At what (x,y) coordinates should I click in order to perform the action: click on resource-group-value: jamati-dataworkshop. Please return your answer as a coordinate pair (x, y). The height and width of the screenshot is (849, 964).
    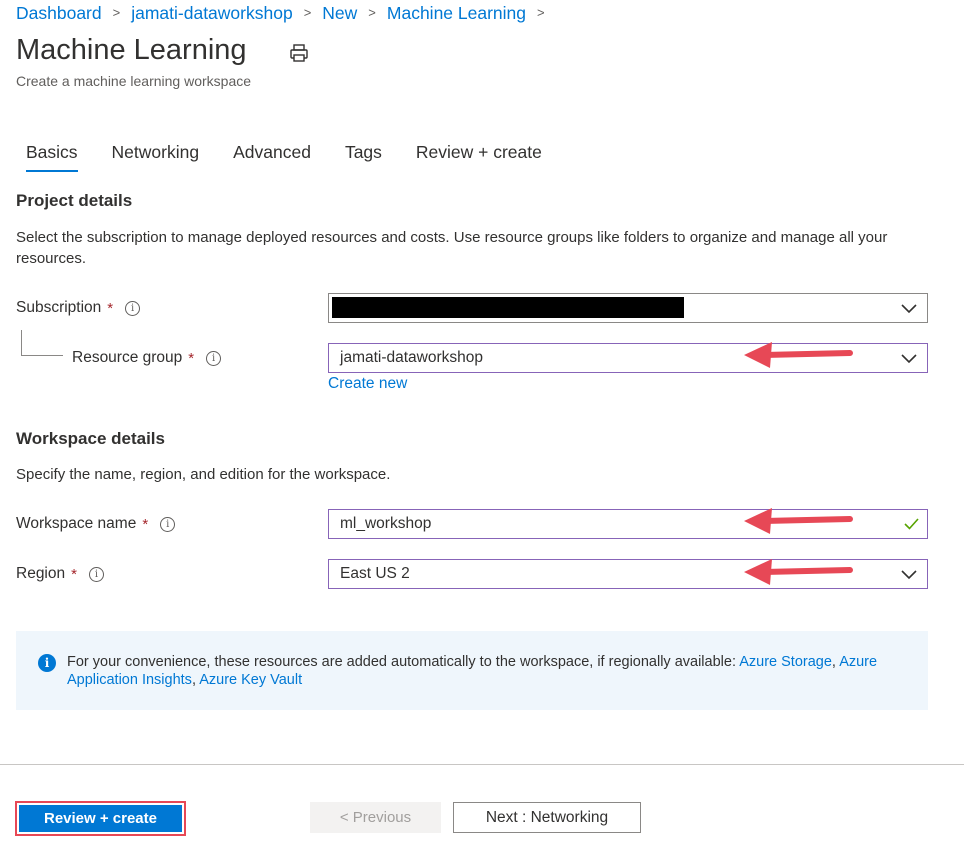
    Looking at the image, I should click on (412, 357).